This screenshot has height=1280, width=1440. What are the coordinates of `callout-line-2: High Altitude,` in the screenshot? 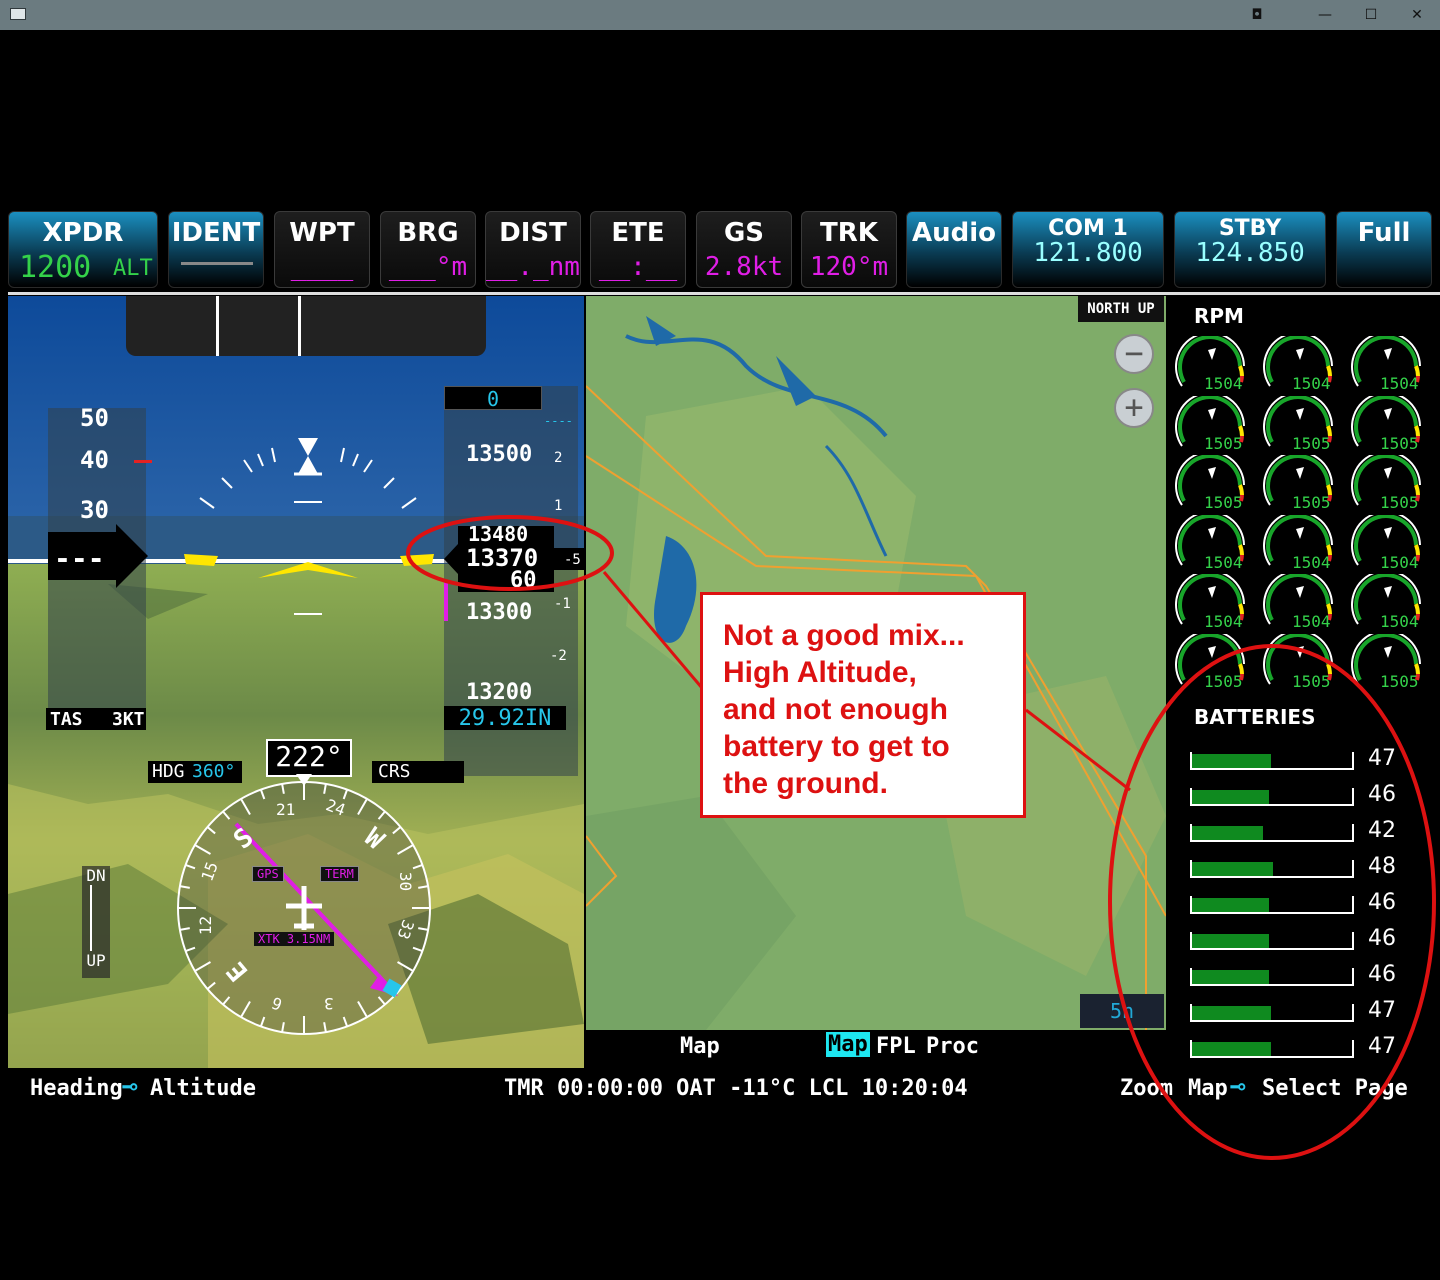 It's located at (820, 672).